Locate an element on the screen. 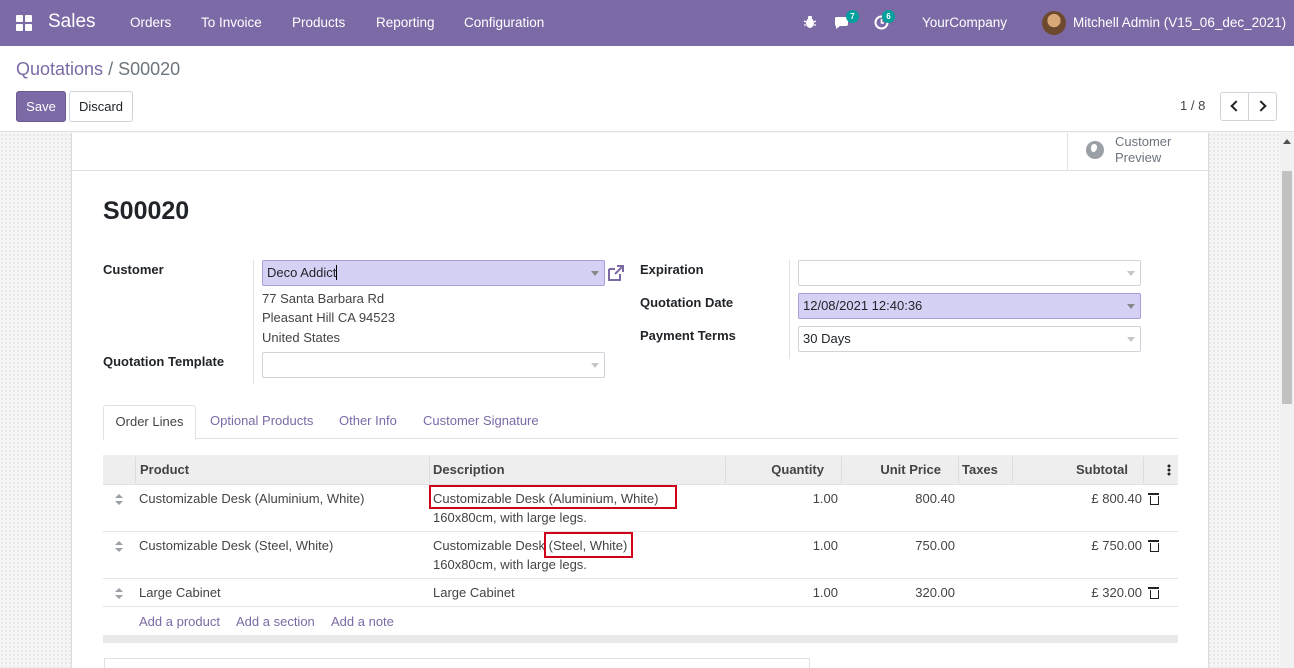  scrollbar is located at coordinates (1287, 400).